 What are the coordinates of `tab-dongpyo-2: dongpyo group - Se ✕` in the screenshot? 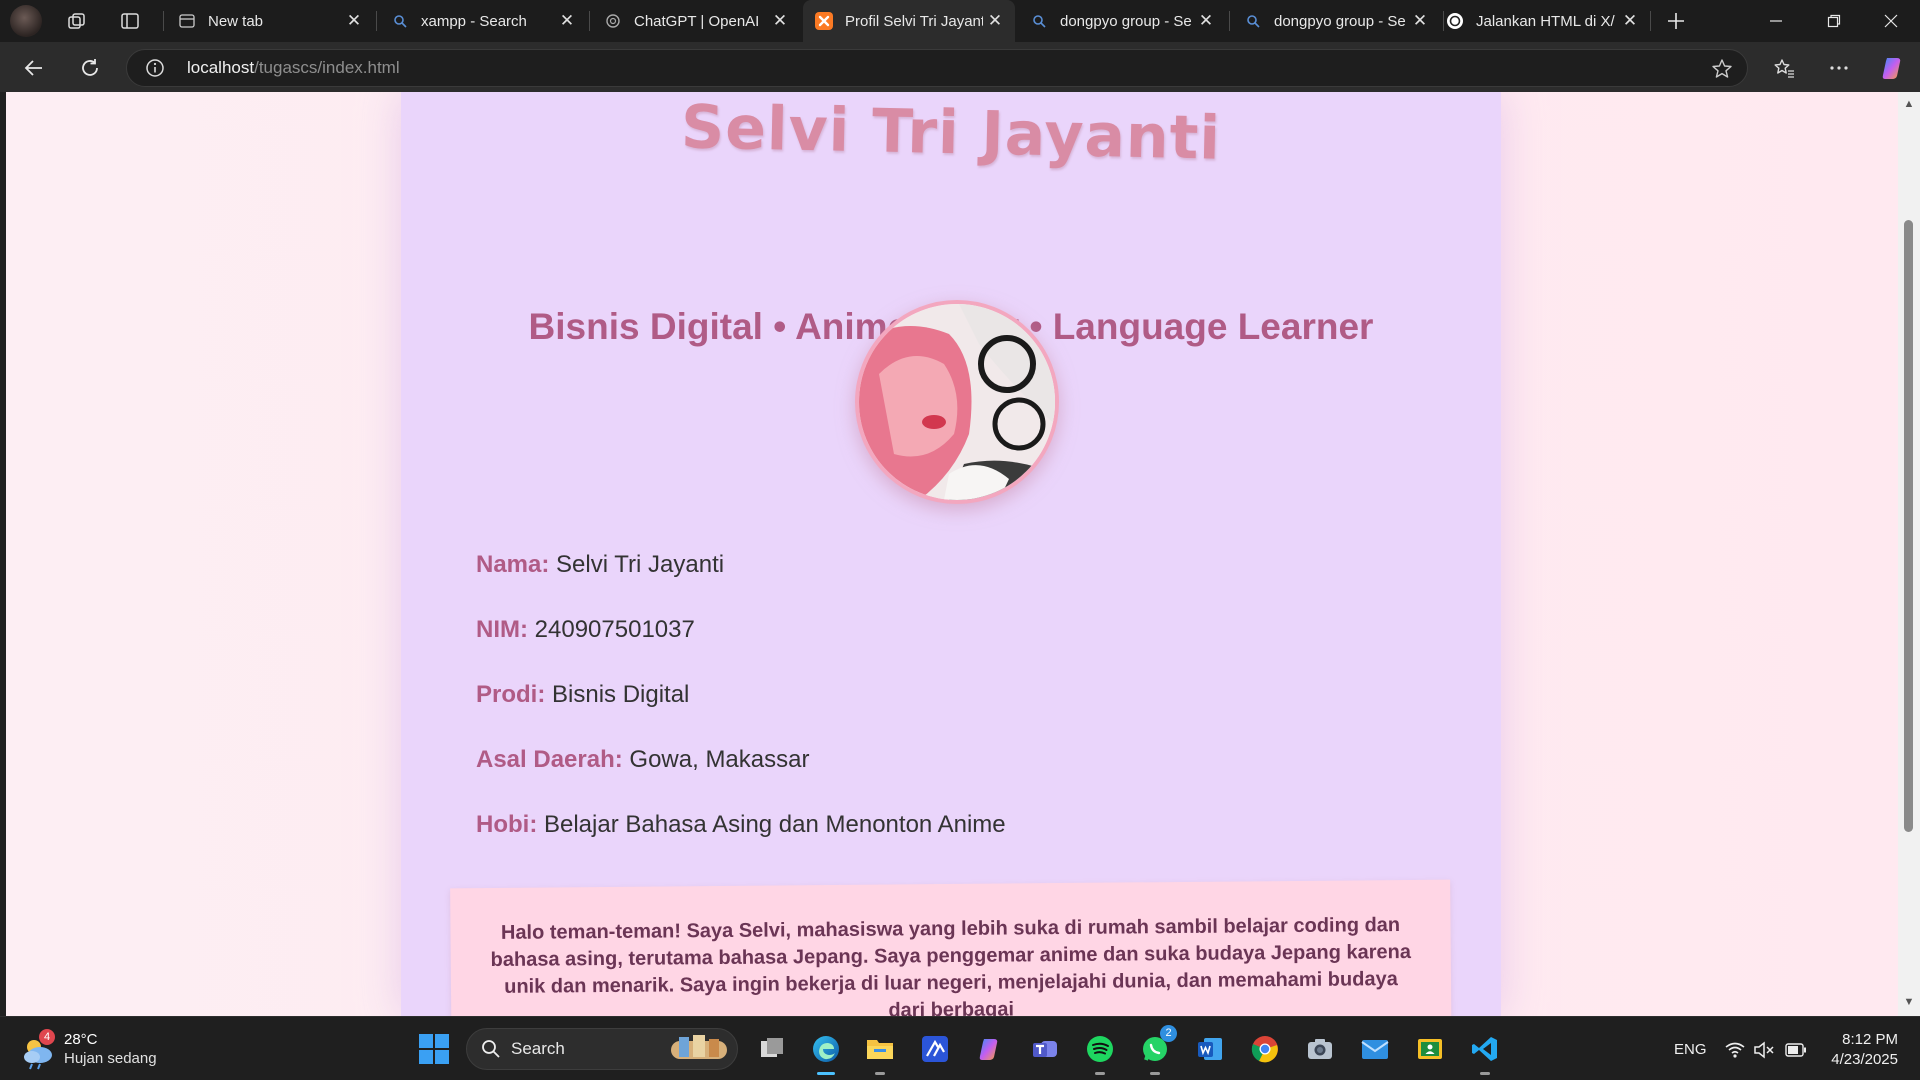 It's located at (1336, 21).